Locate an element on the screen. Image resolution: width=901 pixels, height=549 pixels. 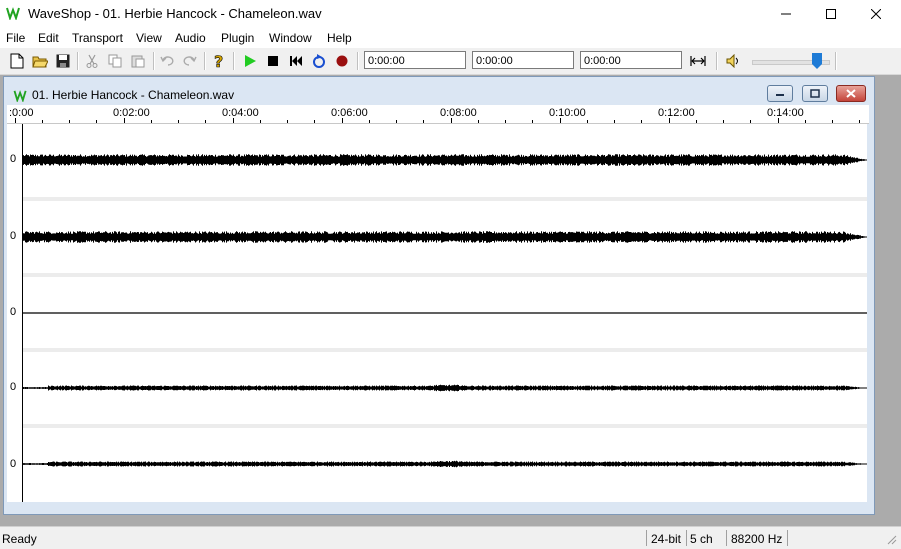
channel-4-zero-label: 0 is located at coordinates (13, 387).